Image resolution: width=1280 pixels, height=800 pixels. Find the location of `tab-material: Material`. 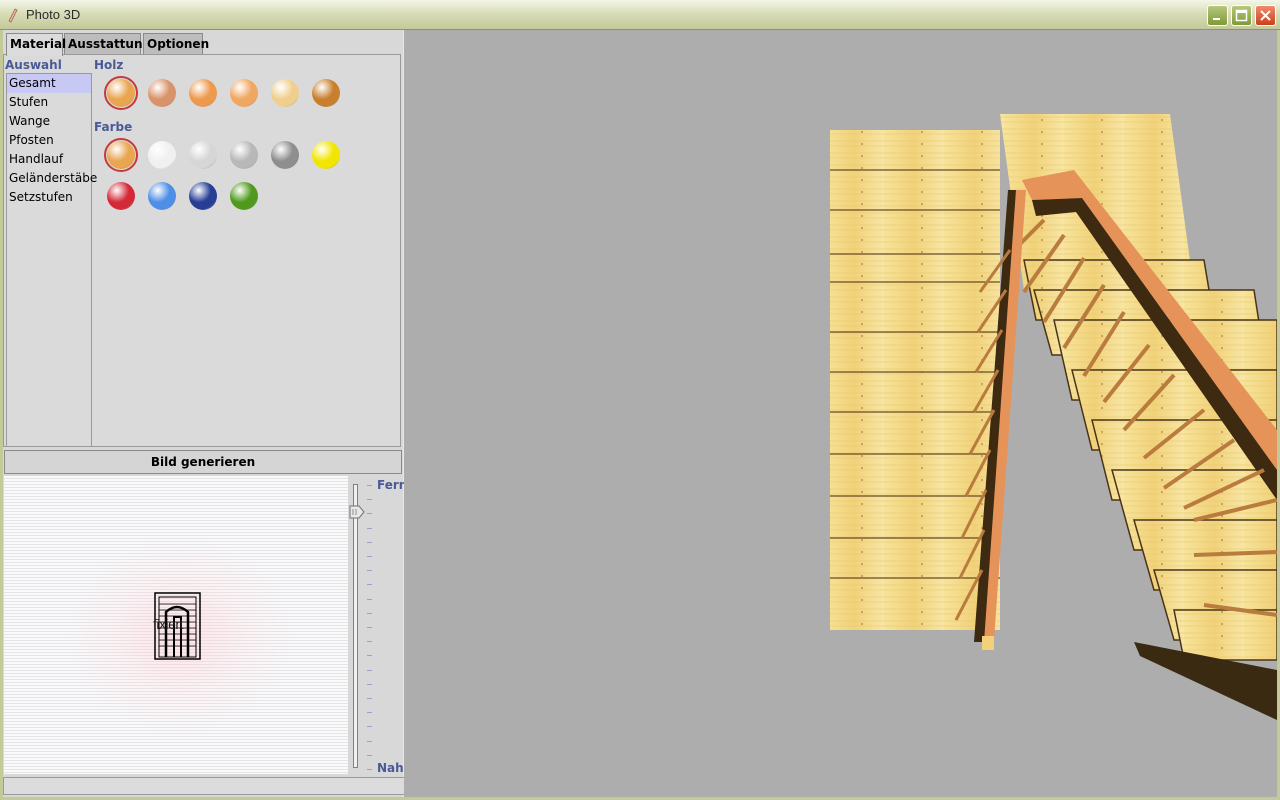

tab-material: Material is located at coordinates (36, 44).